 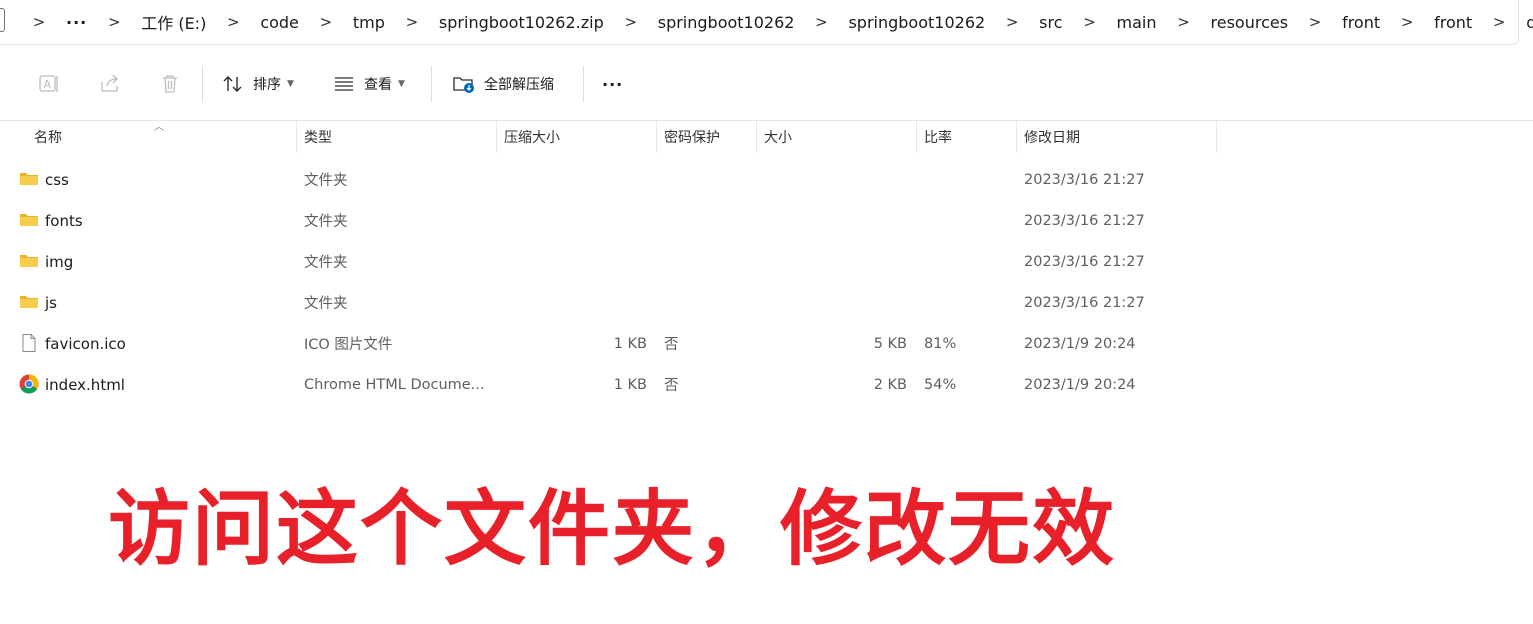 I want to click on column-header-password: 密码保护, so click(x=706, y=137).